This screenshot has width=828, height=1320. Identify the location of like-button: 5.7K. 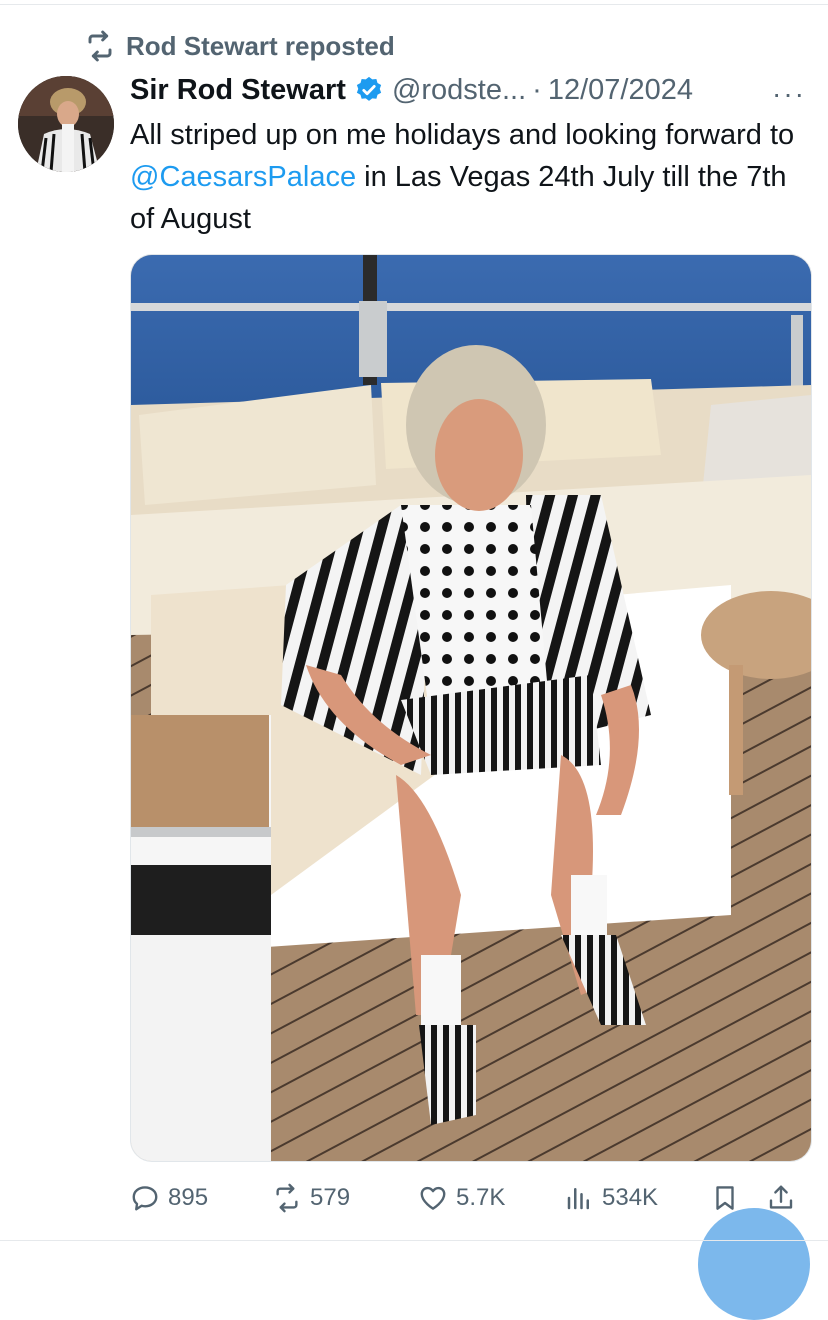
(491, 1198).